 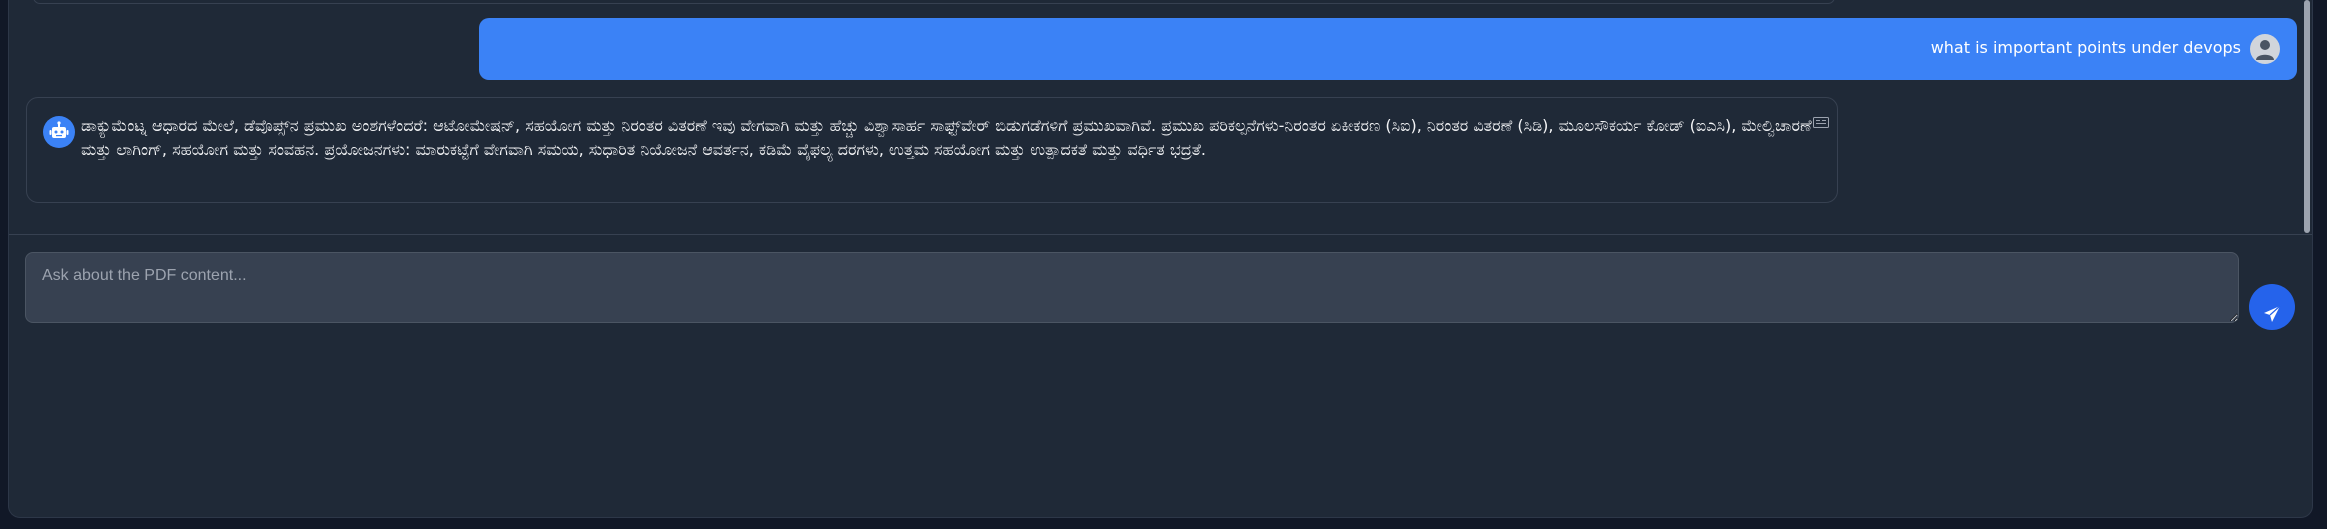 What do you see at coordinates (1388, 49) in the screenshot?
I see `user-message-bubble: what is important points under devops` at bounding box center [1388, 49].